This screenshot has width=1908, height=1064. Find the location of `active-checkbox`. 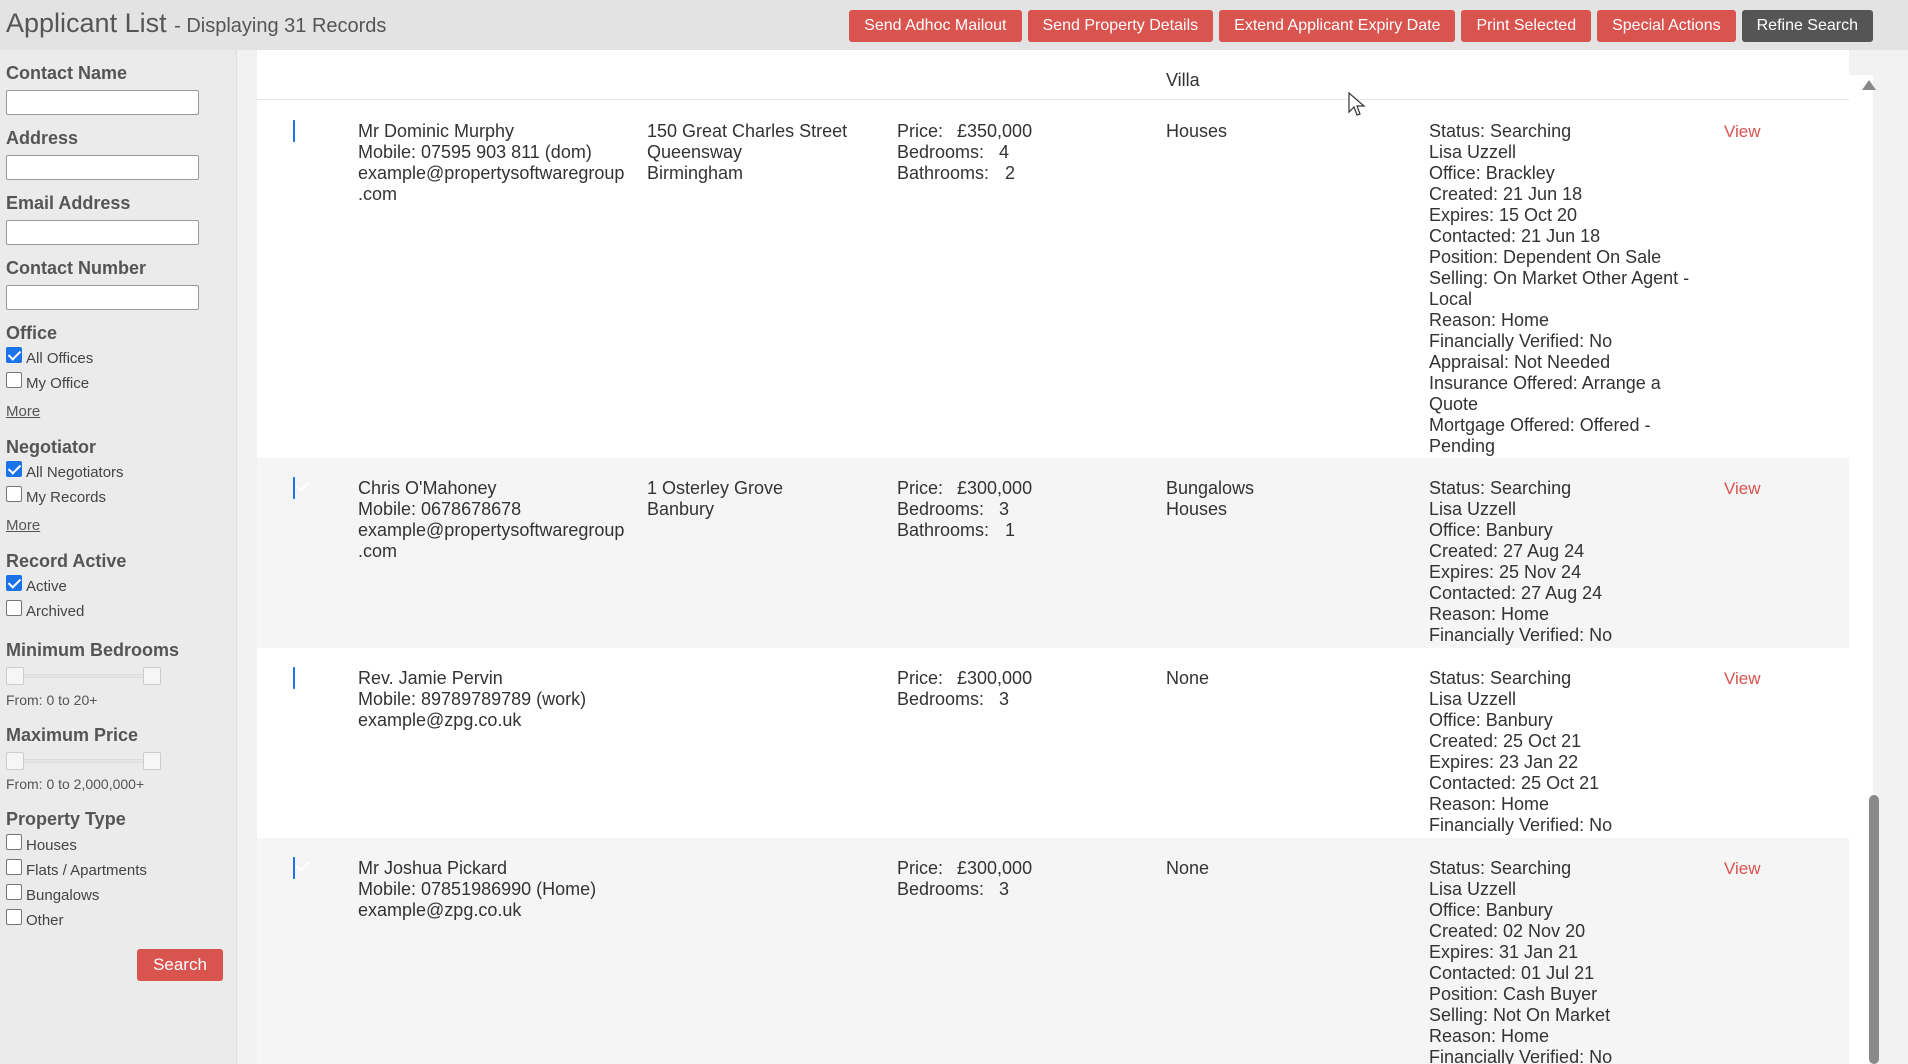

active-checkbox is located at coordinates (14, 582).